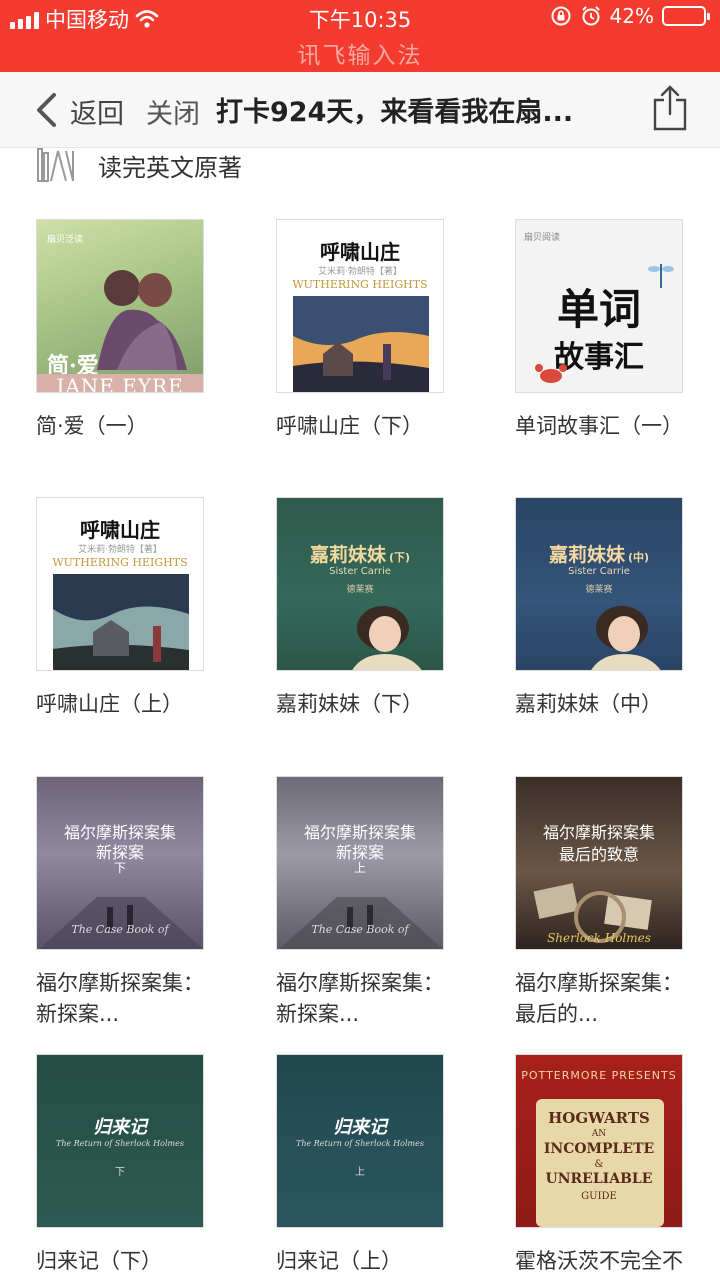  What do you see at coordinates (661, 276) in the screenshot?
I see `dragonfly-icon` at bounding box center [661, 276].